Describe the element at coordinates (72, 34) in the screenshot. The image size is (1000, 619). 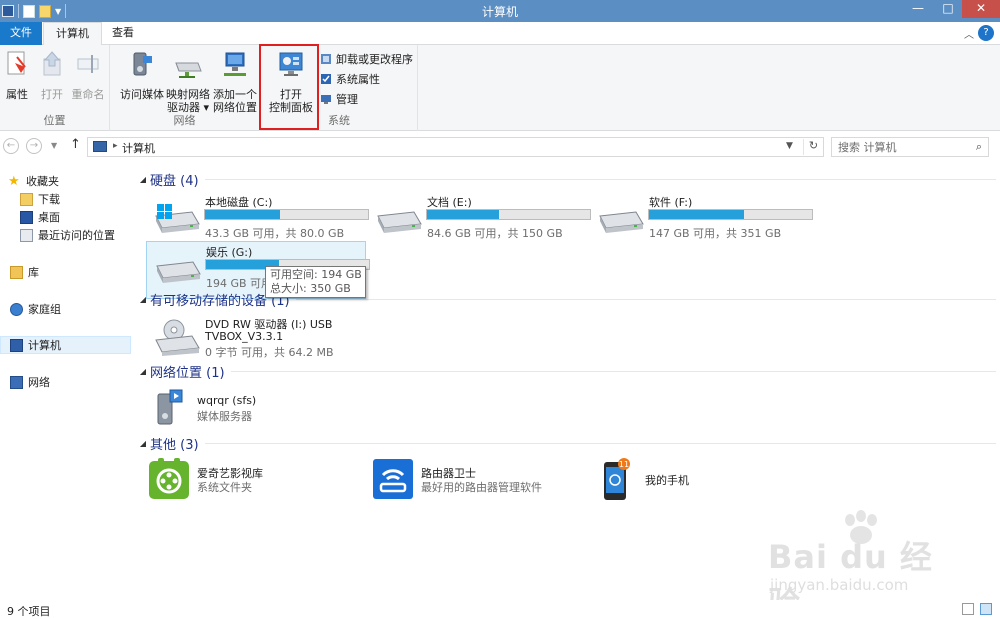
I see `tab-computer: 计算机` at that location.